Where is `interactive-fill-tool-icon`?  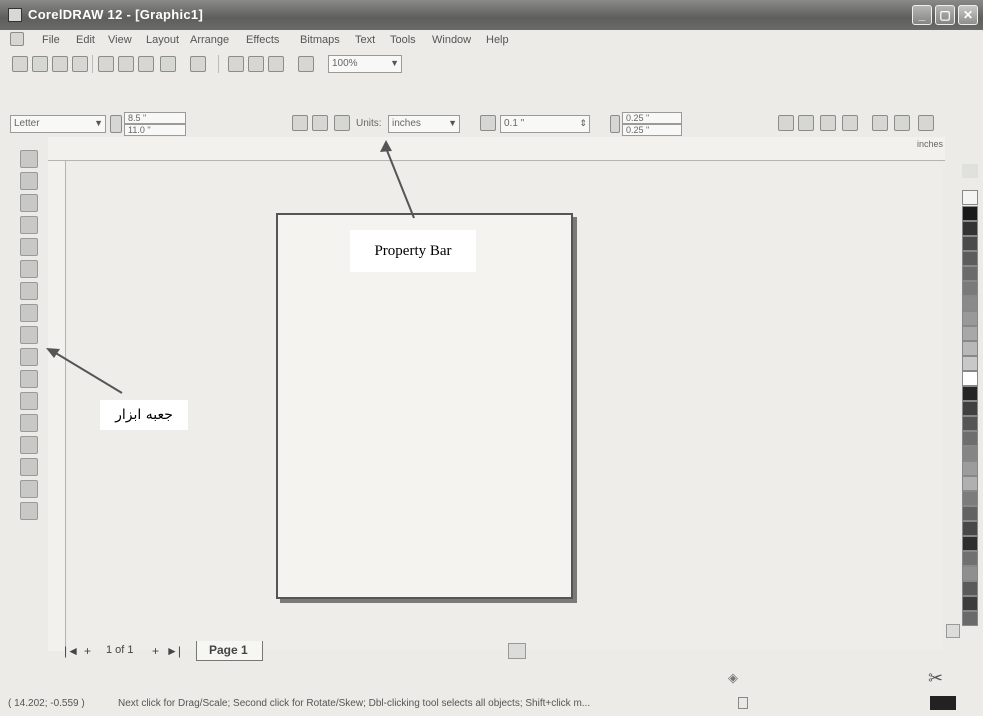
interactive-fill-tool-icon is located at coordinates (29, 489).